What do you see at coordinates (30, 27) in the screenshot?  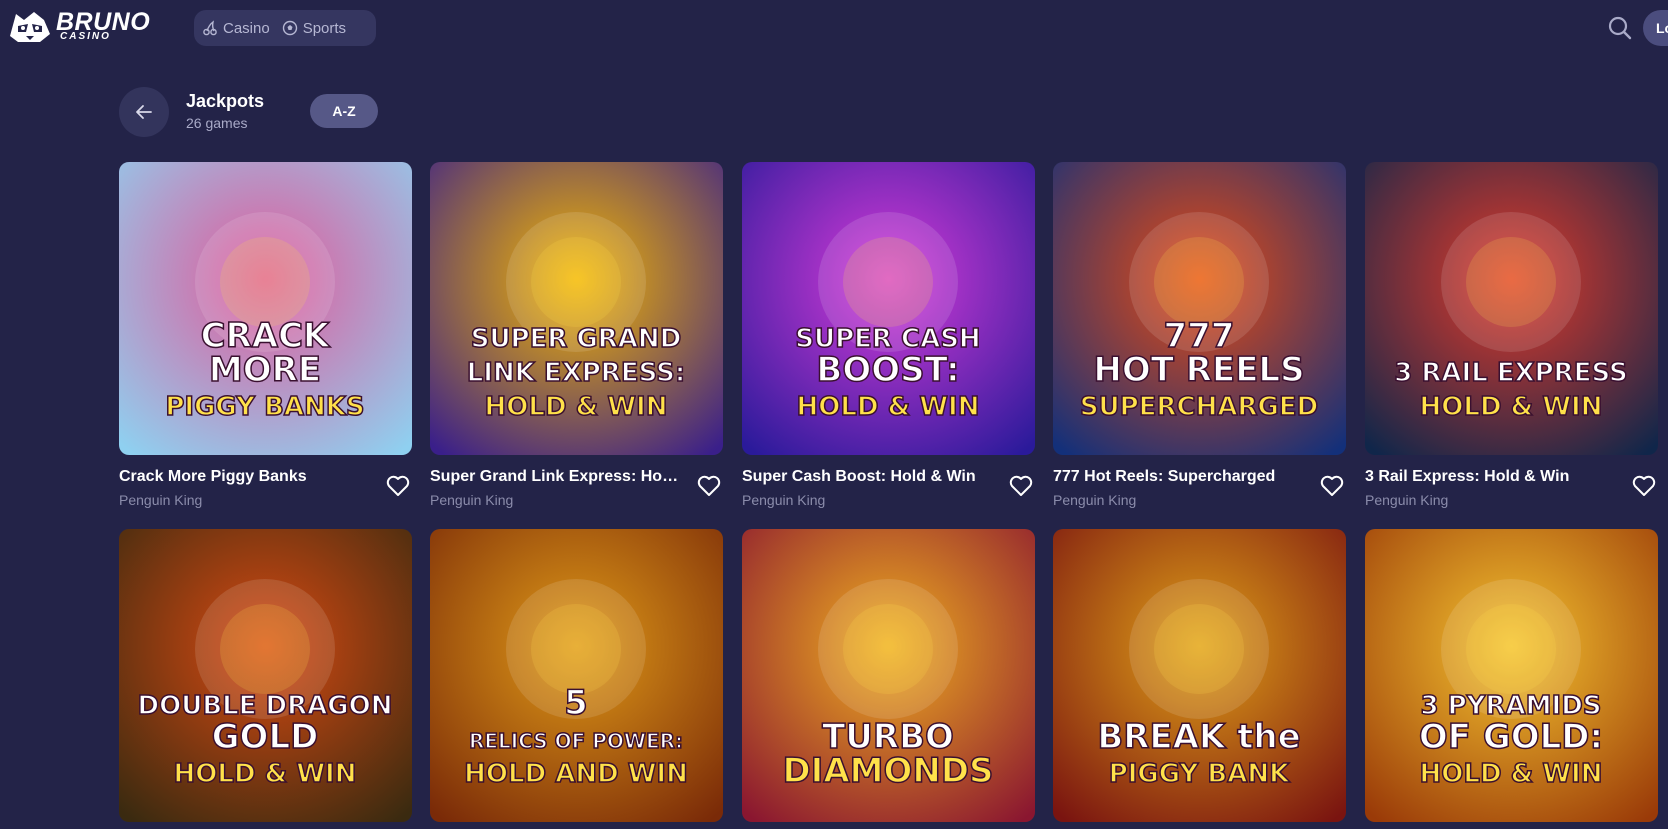 I see `raccoon-logo-icon` at bounding box center [30, 27].